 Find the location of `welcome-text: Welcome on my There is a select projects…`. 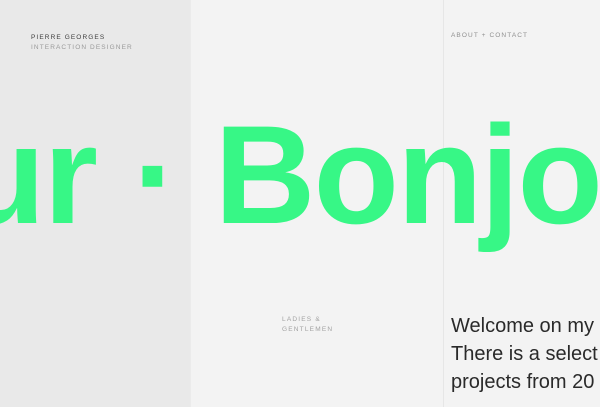

welcome-text: Welcome on my There is a select projects… is located at coordinates (524, 354).